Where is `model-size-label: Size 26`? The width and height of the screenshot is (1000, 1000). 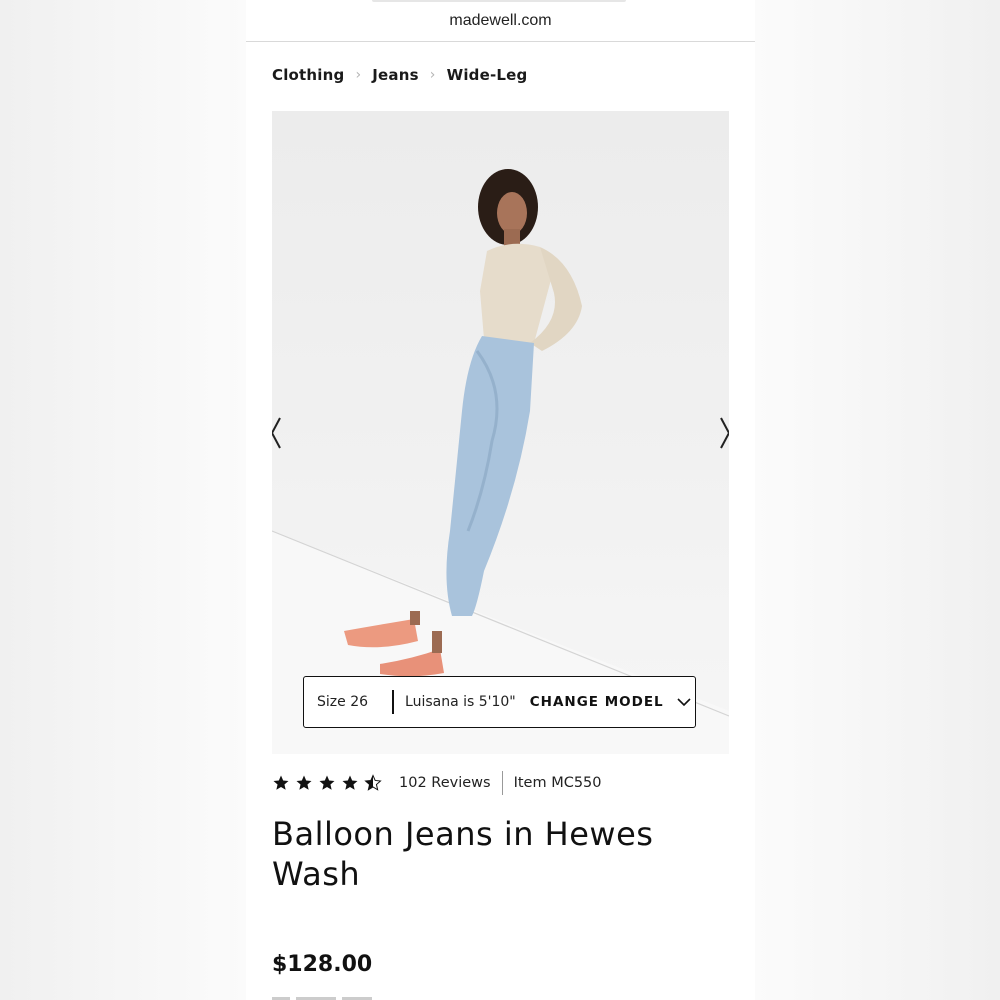 model-size-label: Size 26 is located at coordinates (343, 702).